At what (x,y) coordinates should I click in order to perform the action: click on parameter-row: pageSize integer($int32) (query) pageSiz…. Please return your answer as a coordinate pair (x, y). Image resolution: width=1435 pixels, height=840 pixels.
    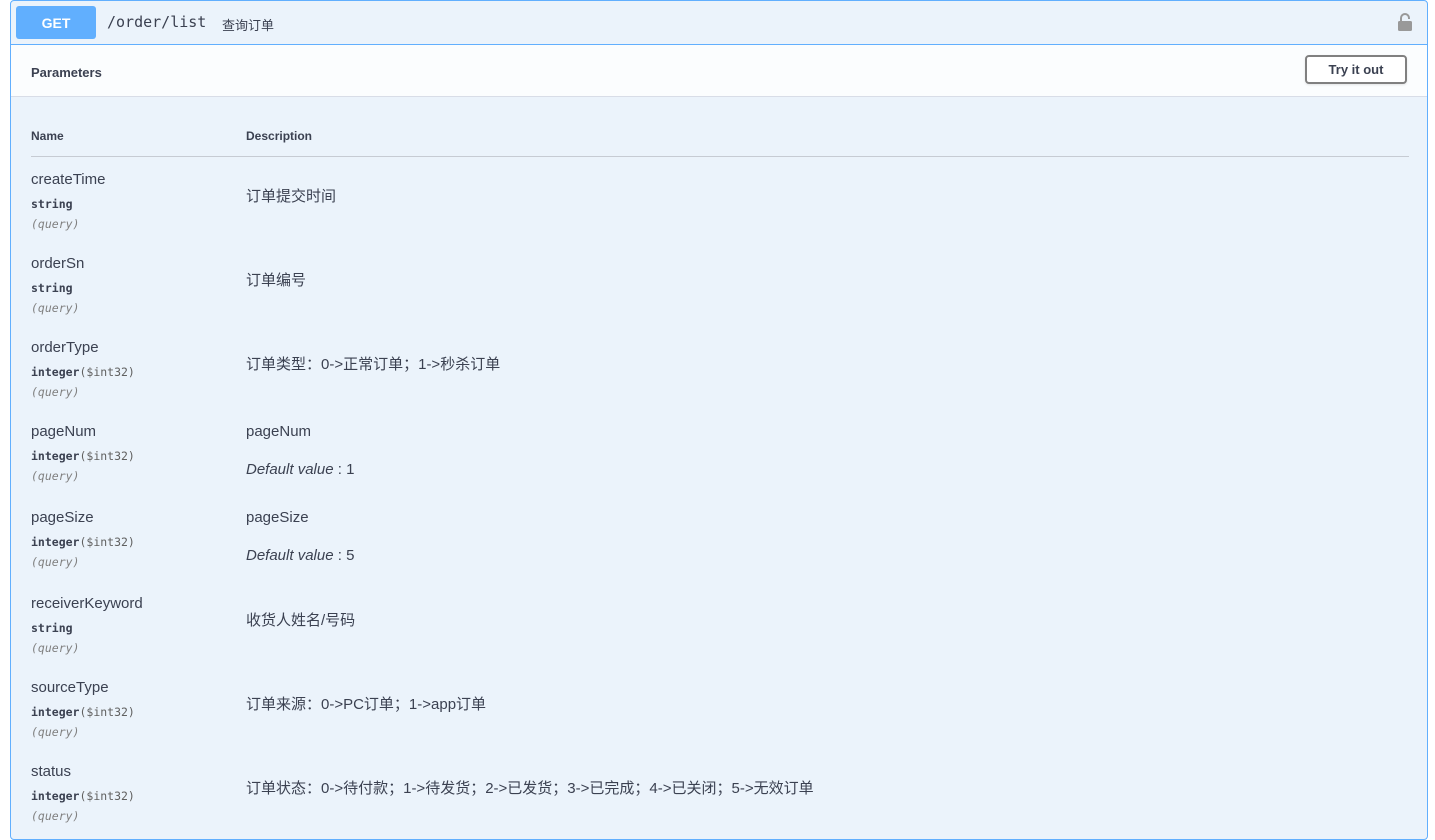
    Looking at the image, I should click on (720, 537).